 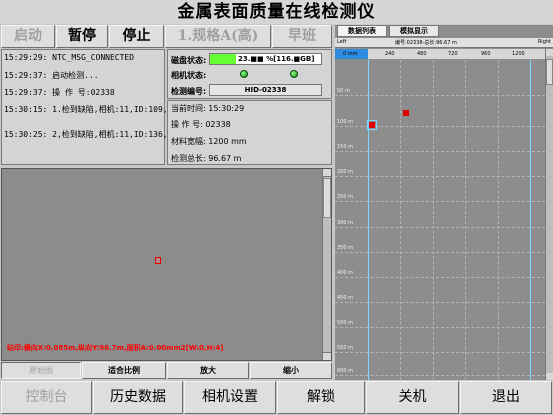 What do you see at coordinates (206, 158) in the screenshot?
I see `total-length: 检测总长: 96.67 m` at bounding box center [206, 158].